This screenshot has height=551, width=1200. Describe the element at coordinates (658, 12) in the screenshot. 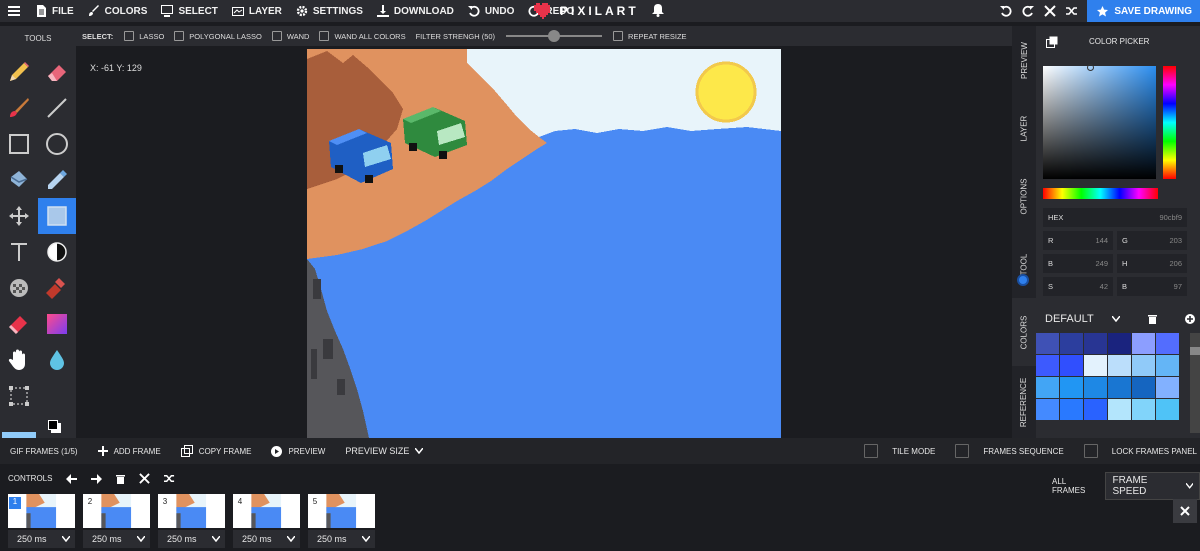

I see `notifications-button` at that location.